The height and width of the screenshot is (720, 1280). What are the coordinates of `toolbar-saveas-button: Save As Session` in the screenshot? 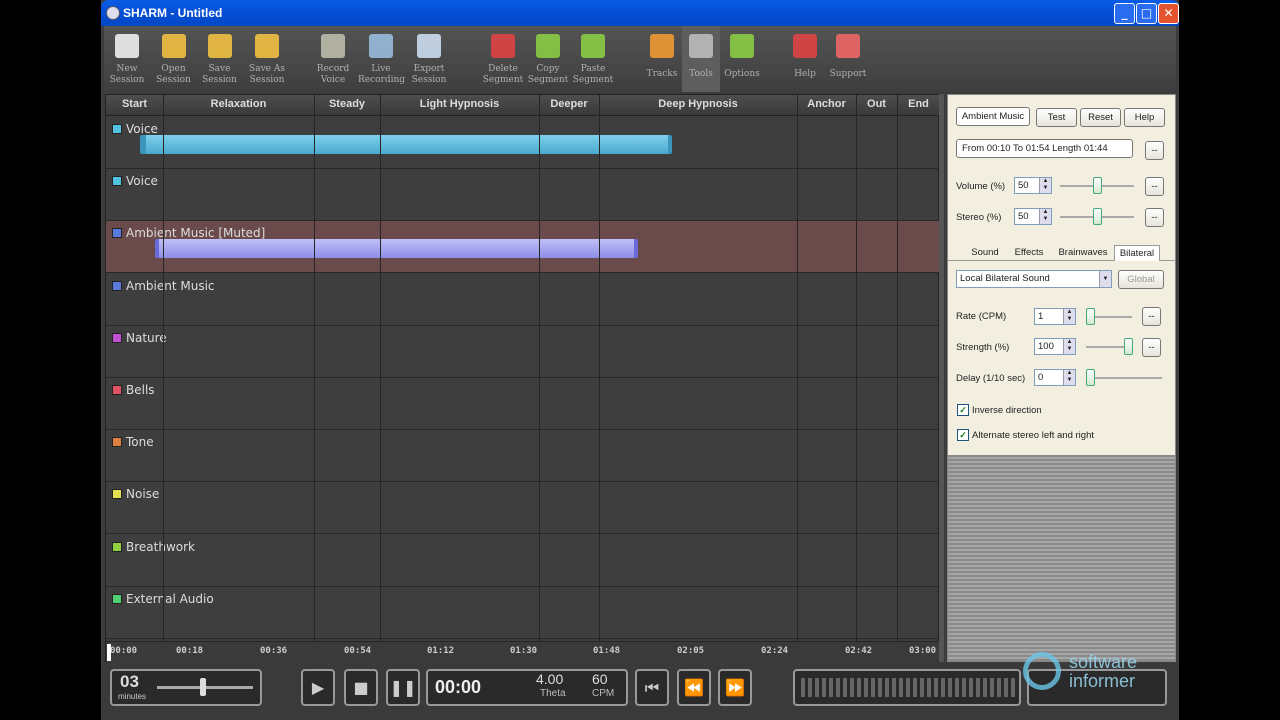 It's located at (267, 59).